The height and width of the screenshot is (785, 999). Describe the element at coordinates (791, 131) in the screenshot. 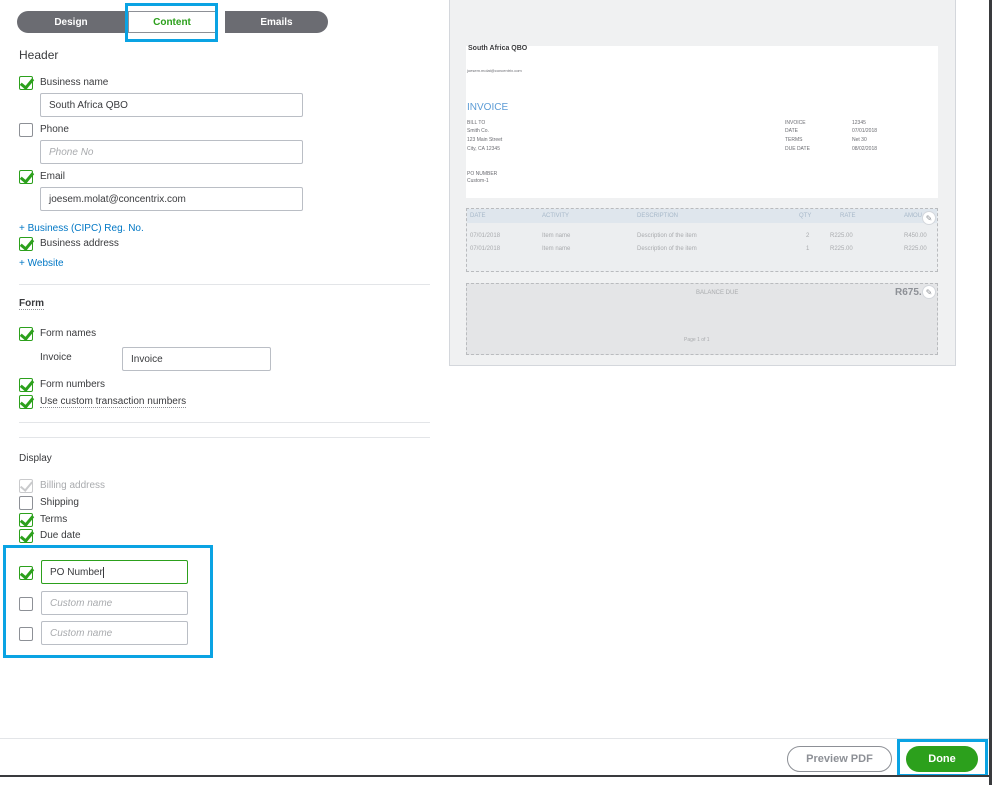

I see `preview-meta-label: DATE` at that location.